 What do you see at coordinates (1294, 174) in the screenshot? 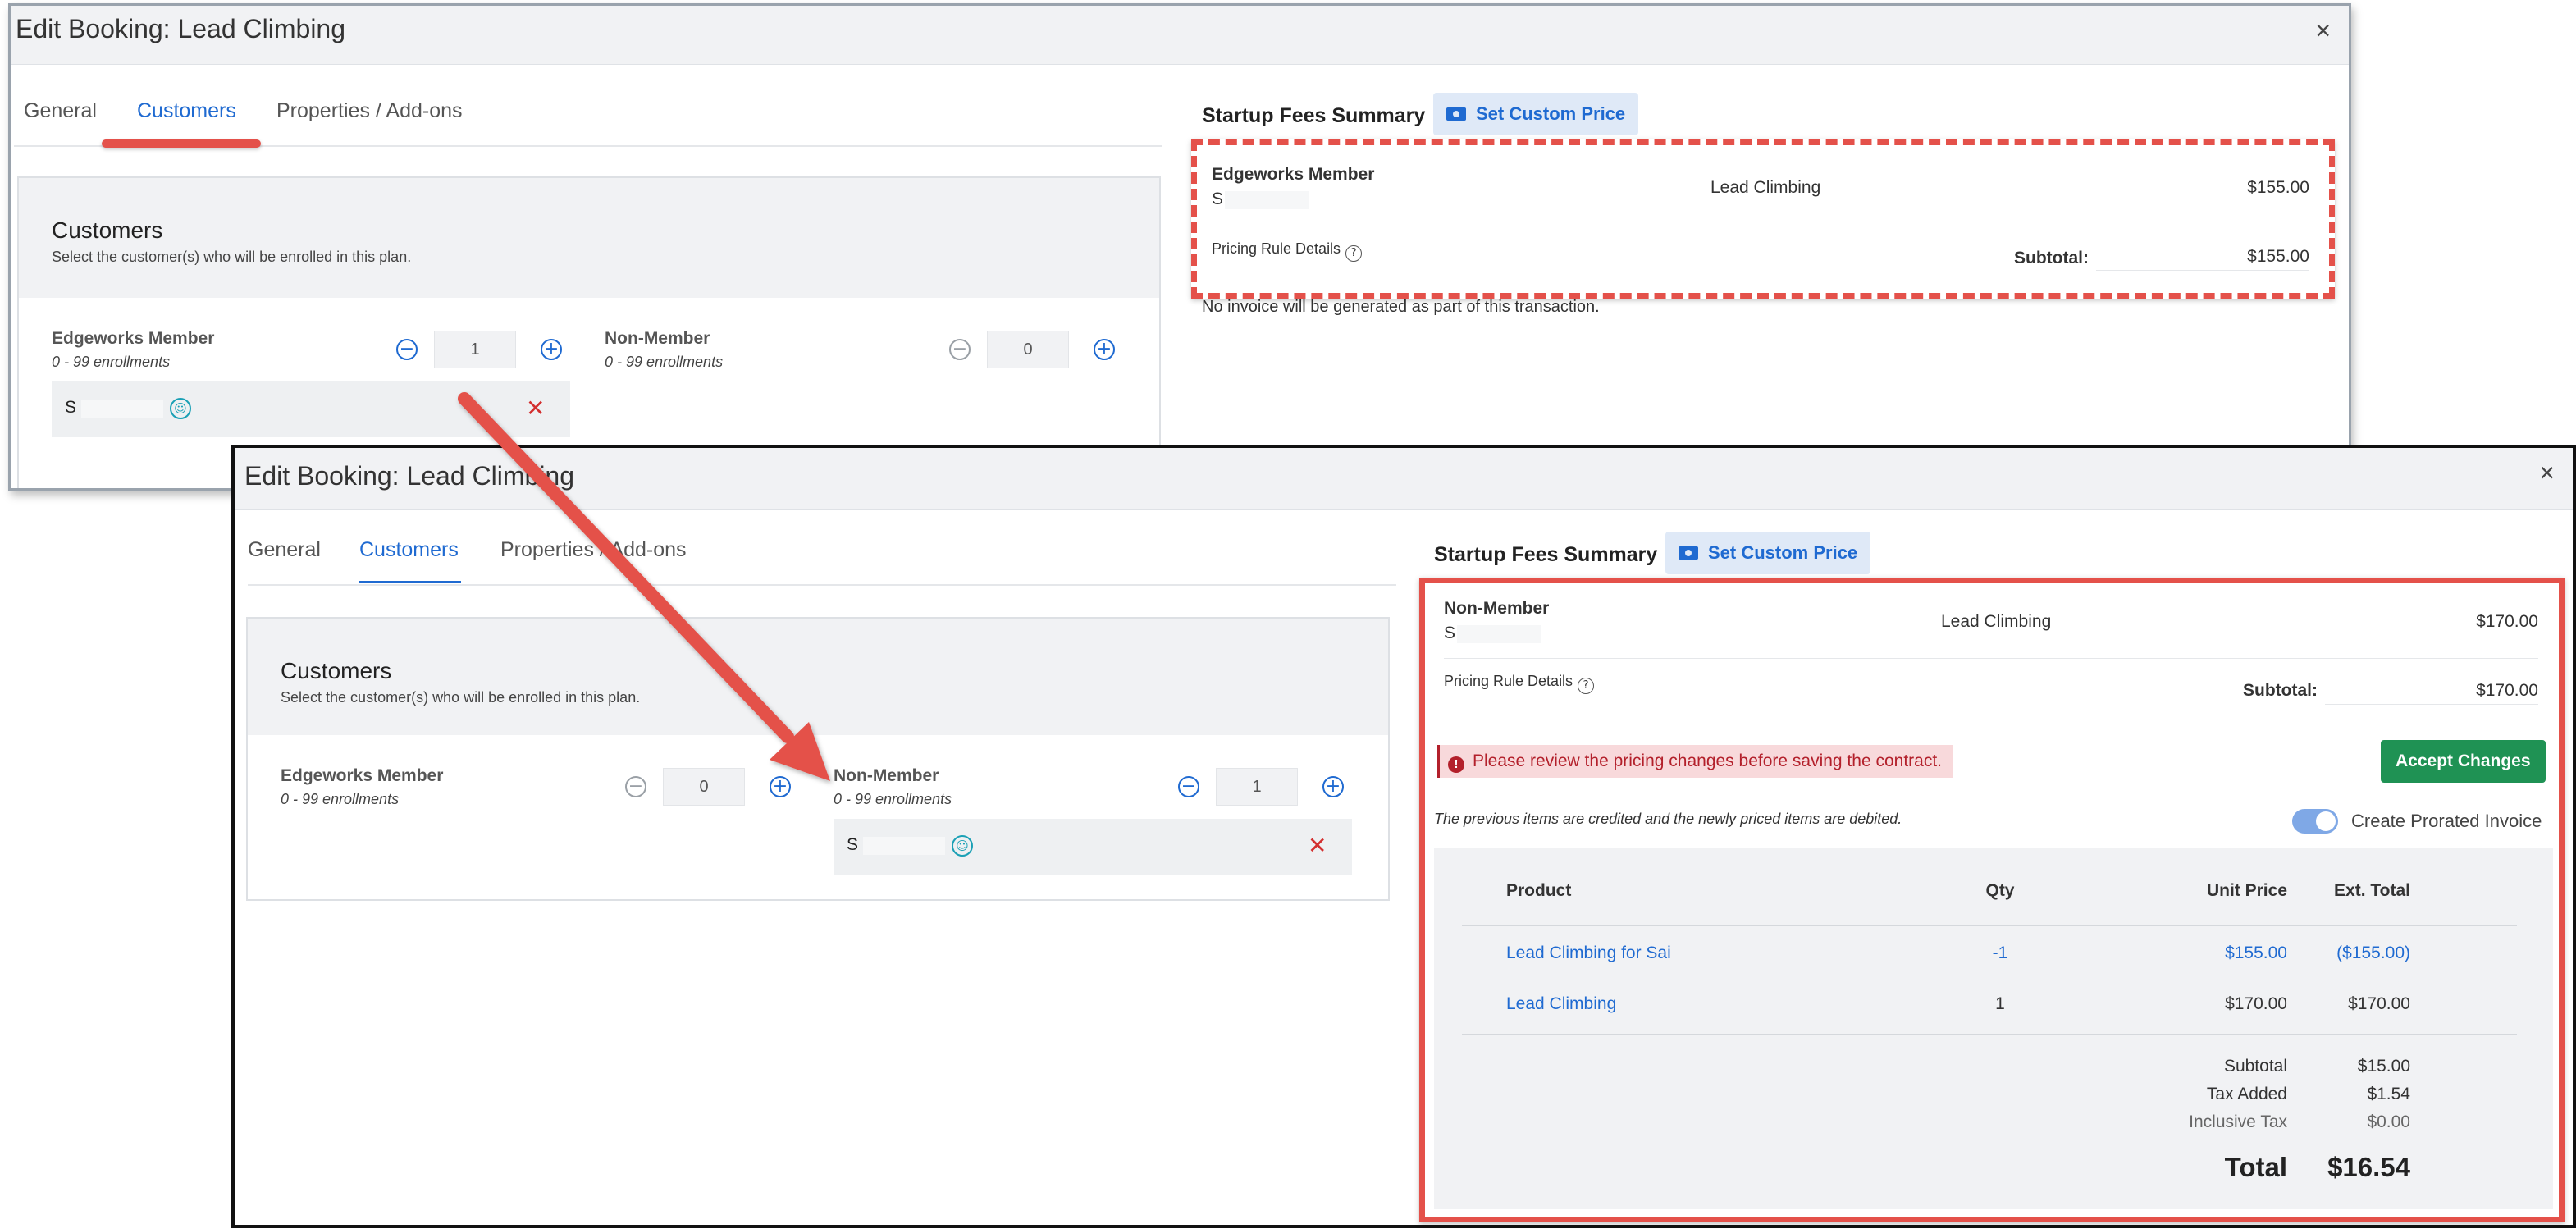
I see `summary-member-type: Edgeworks Member` at bounding box center [1294, 174].